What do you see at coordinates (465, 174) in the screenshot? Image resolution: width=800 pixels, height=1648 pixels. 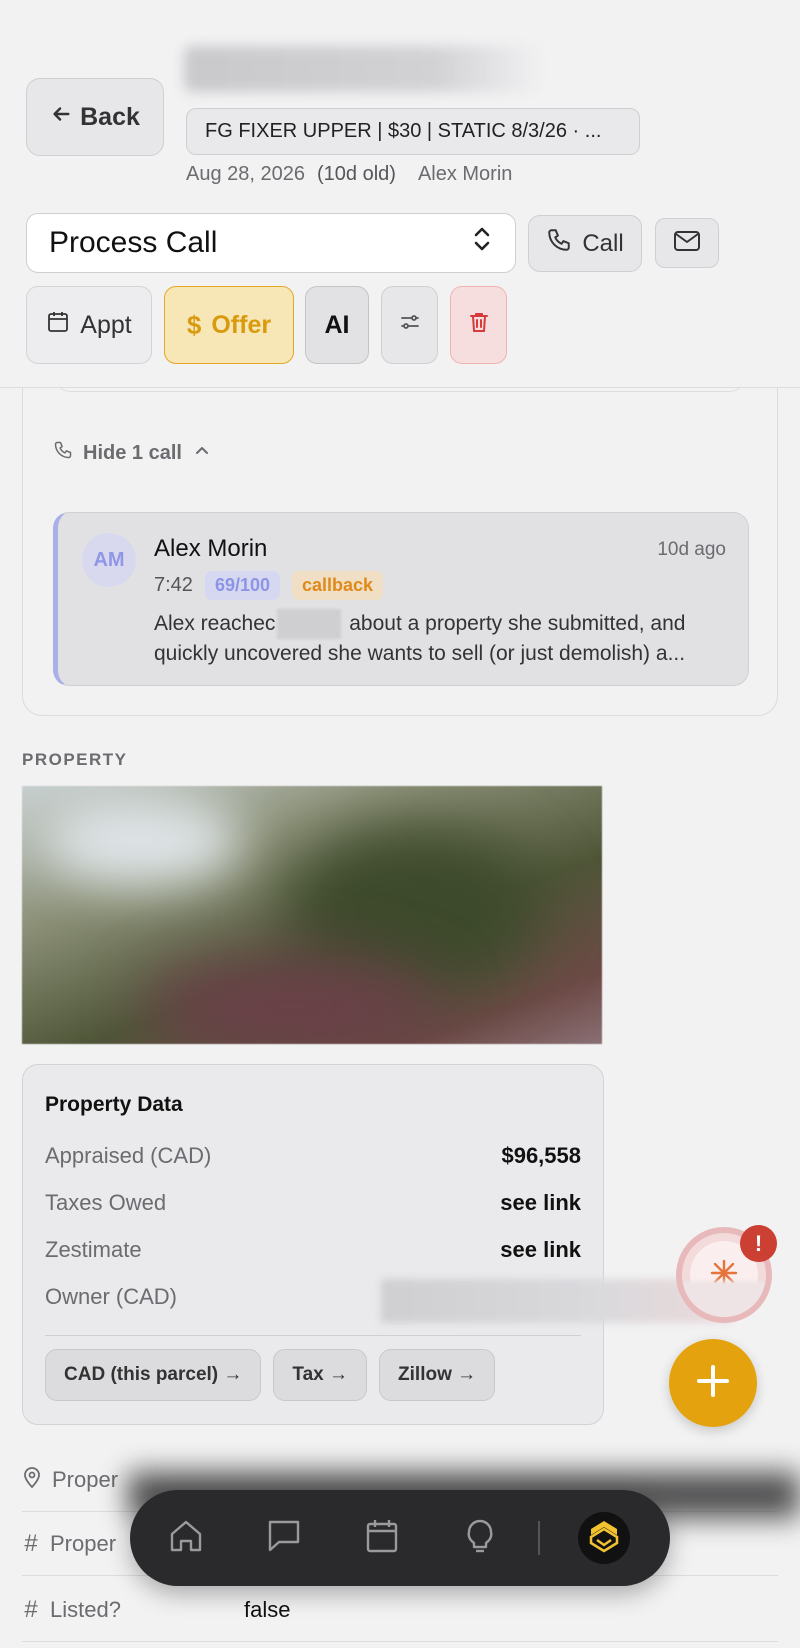 I see `lead-assignee: Alex Morin` at bounding box center [465, 174].